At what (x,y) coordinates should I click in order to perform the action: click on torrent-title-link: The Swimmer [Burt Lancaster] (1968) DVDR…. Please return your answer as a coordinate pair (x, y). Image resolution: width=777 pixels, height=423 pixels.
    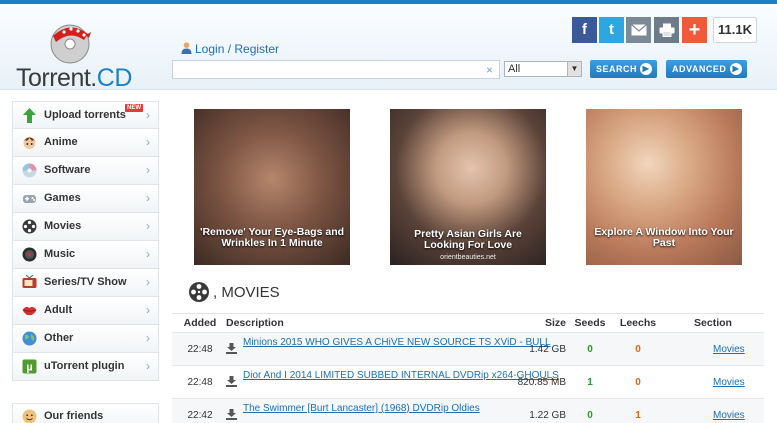
    Looking at the image, I should click on (361, 409).